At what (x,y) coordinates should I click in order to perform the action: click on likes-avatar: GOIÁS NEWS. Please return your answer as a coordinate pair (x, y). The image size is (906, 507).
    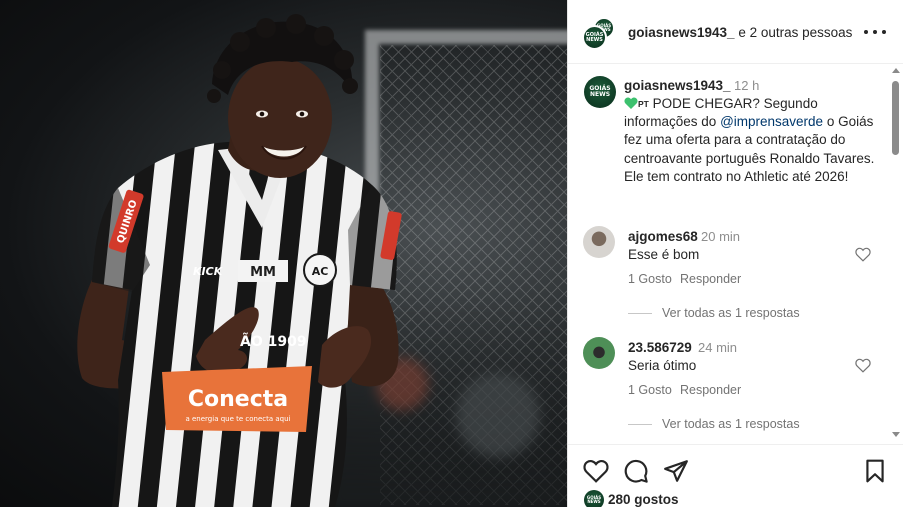
    Looking at the image, I should click on (594, 498).